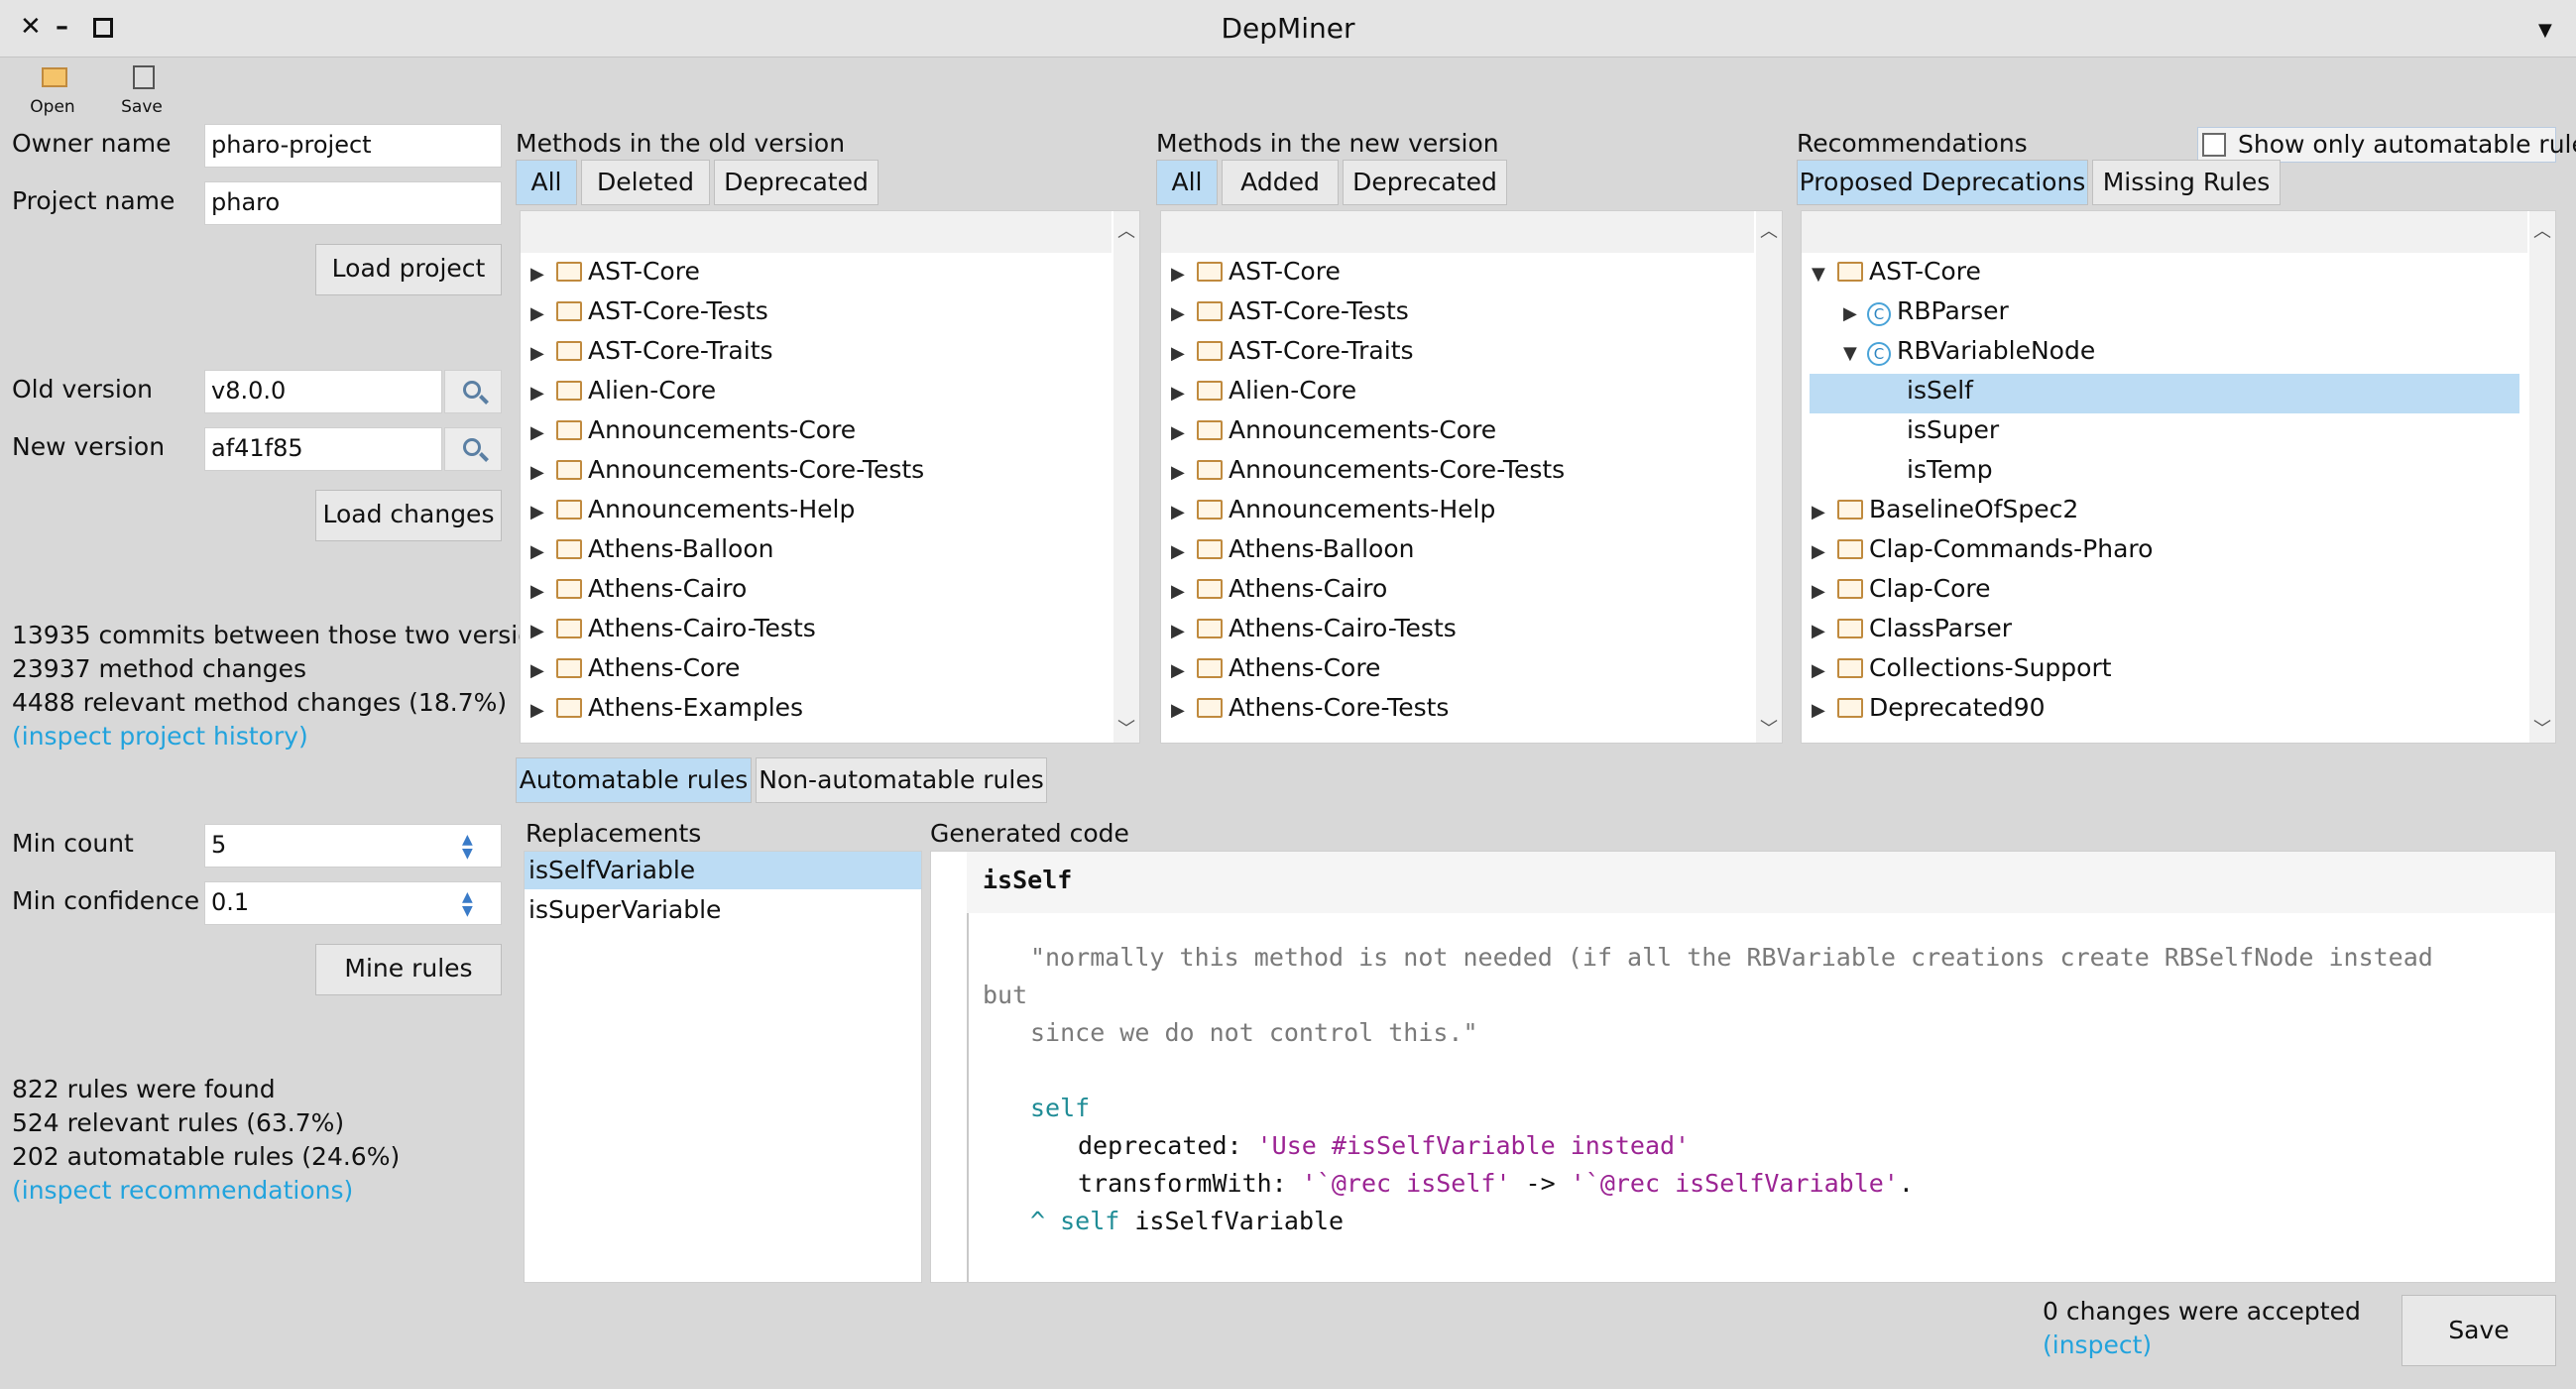  What do you see at coordinates (53, 91) in the screenshot?
I see `open-button: Open` at bounding box center [53, 91].